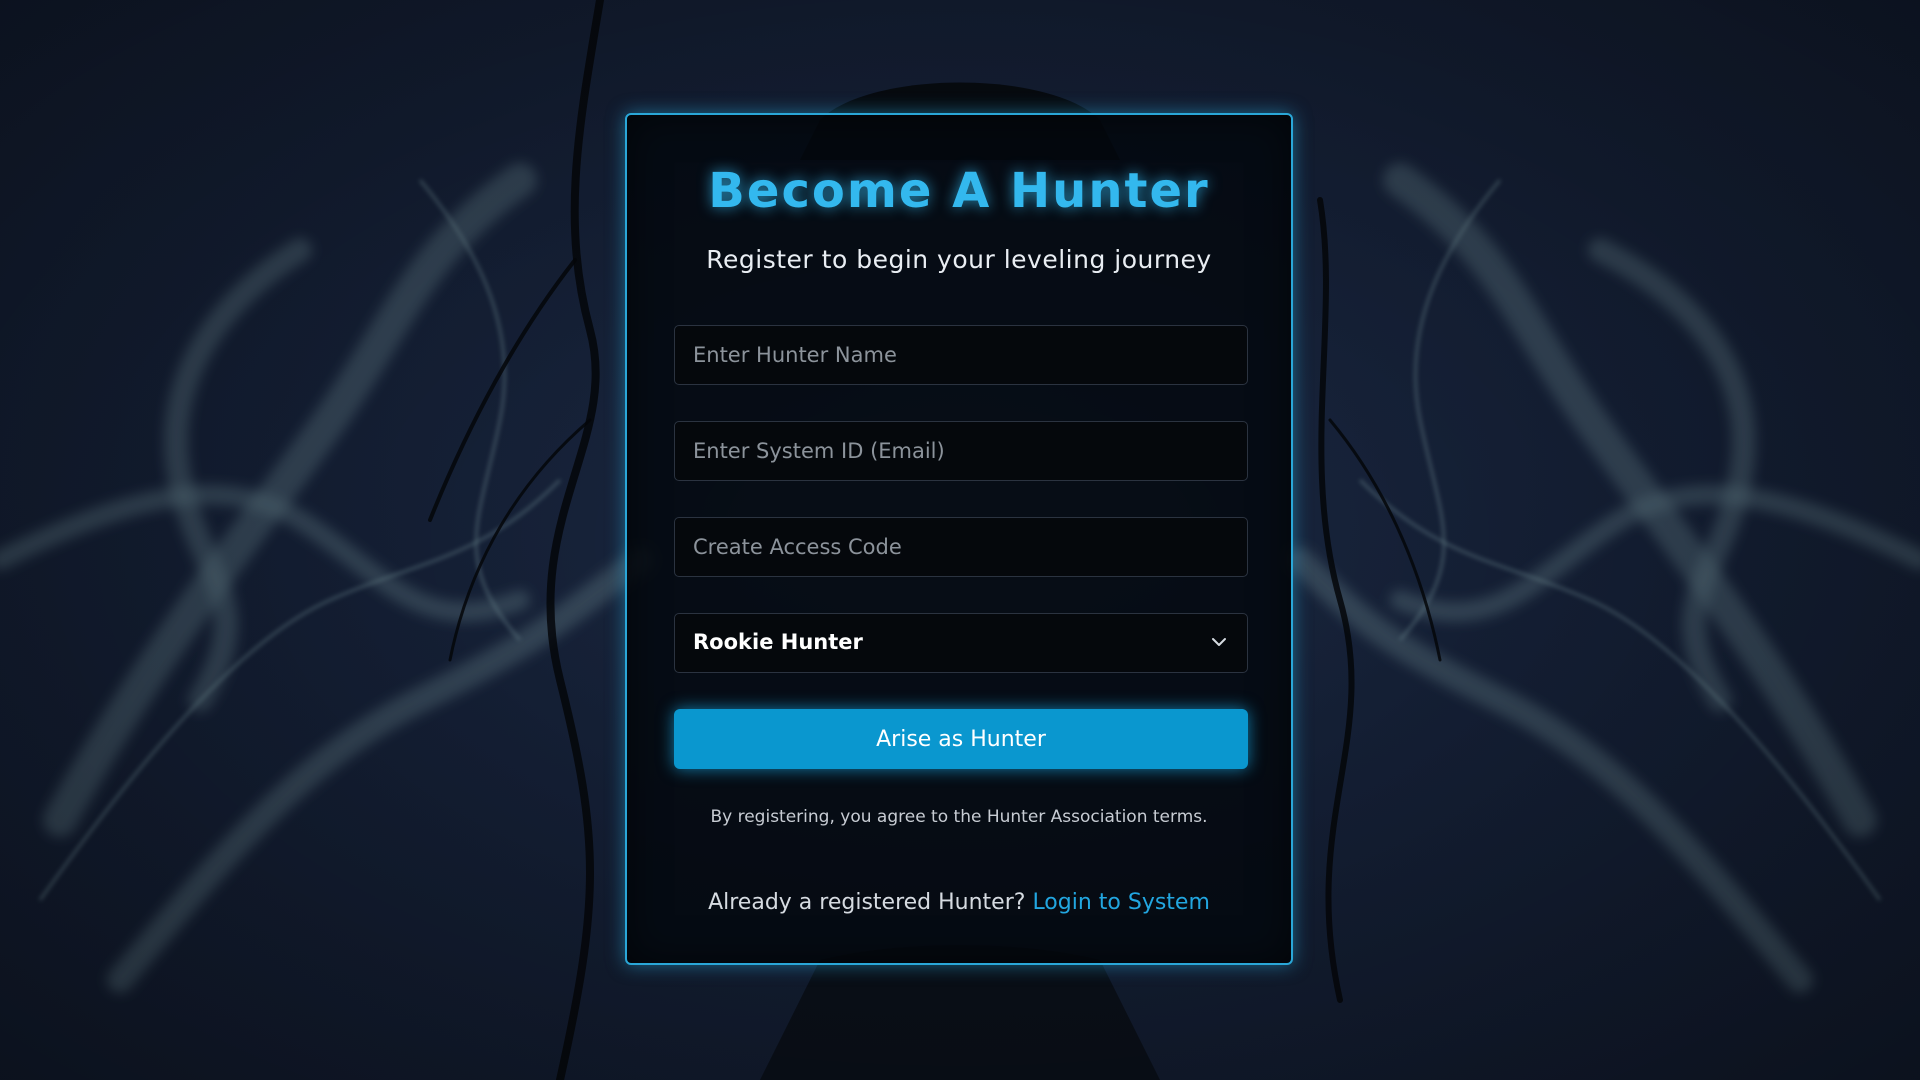 The image size is (1920, 1080). Describe the element at coordinates (1219, 642) in the screenshot. I see `chevron-down-icon` at that location.